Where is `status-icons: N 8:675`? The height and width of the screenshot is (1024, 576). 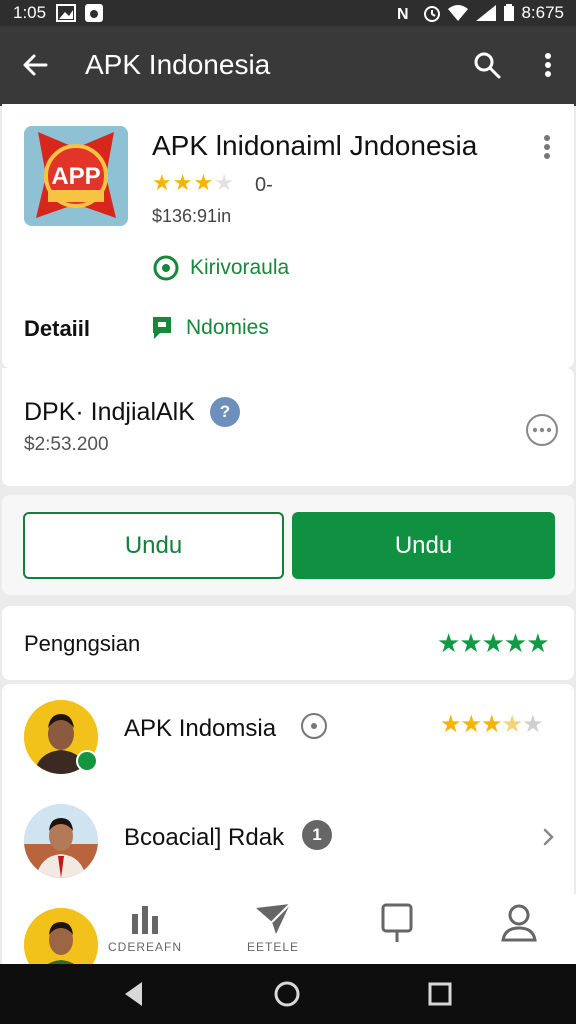 status-icons: N 8:675 is located at coordinates (480, 13).